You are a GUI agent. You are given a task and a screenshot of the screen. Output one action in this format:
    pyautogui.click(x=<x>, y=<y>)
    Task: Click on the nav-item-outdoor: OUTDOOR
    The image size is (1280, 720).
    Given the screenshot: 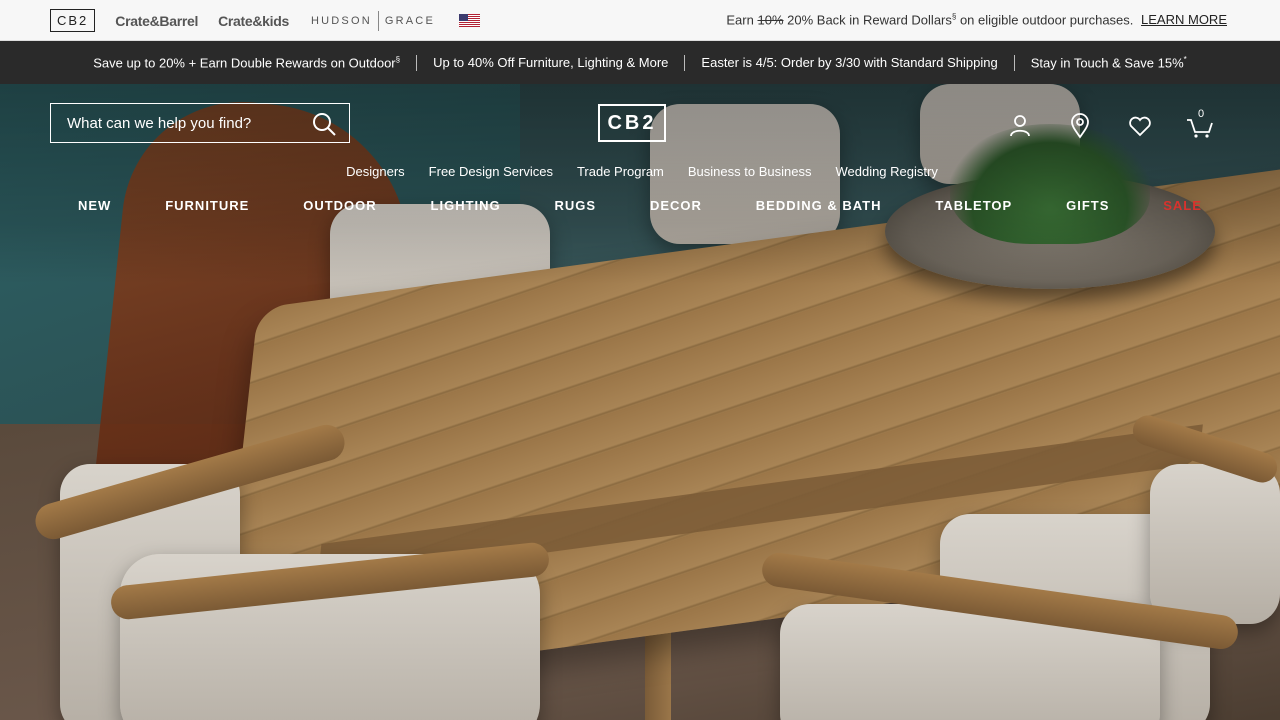 What is the action you would take?
    pyautogui.click(x=339, y=205)
    